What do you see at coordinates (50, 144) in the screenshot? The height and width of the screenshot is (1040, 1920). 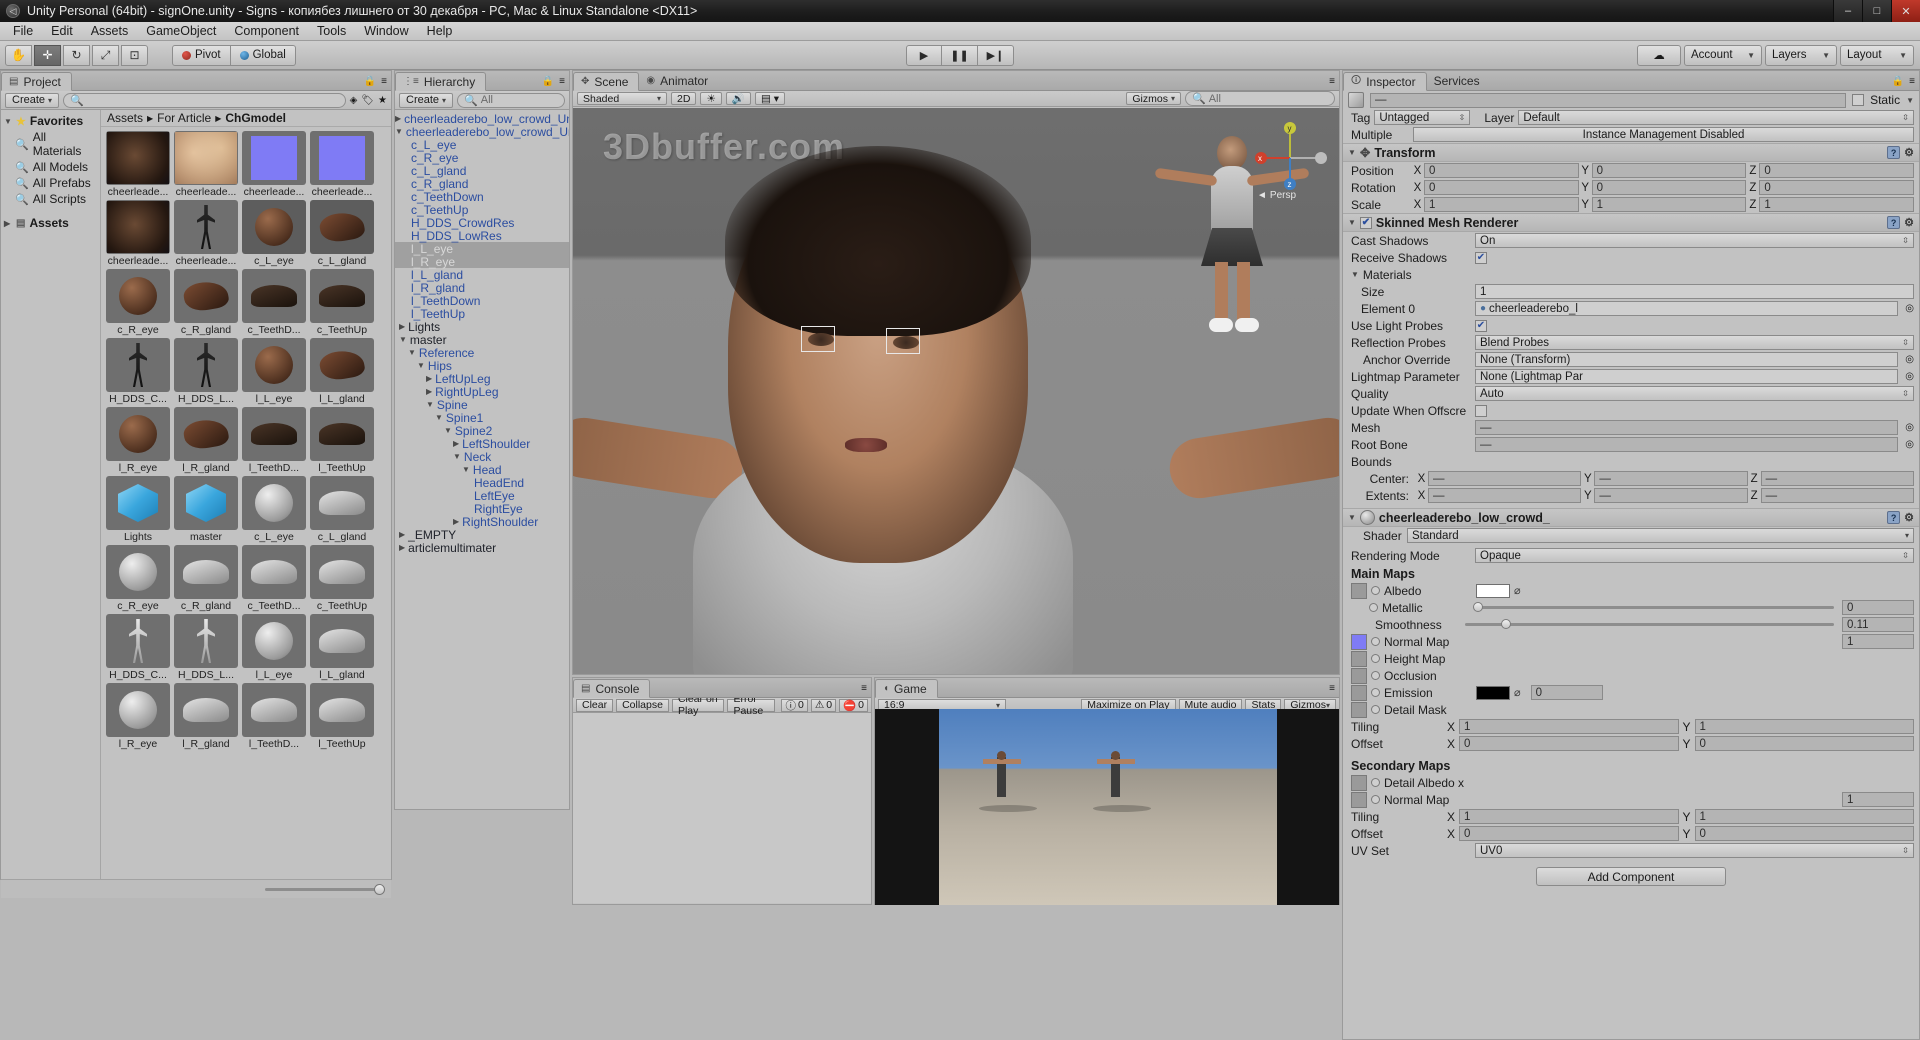 I see `favorite-all-materials: 🔍 All Materials` at bounding box center [50, 144].